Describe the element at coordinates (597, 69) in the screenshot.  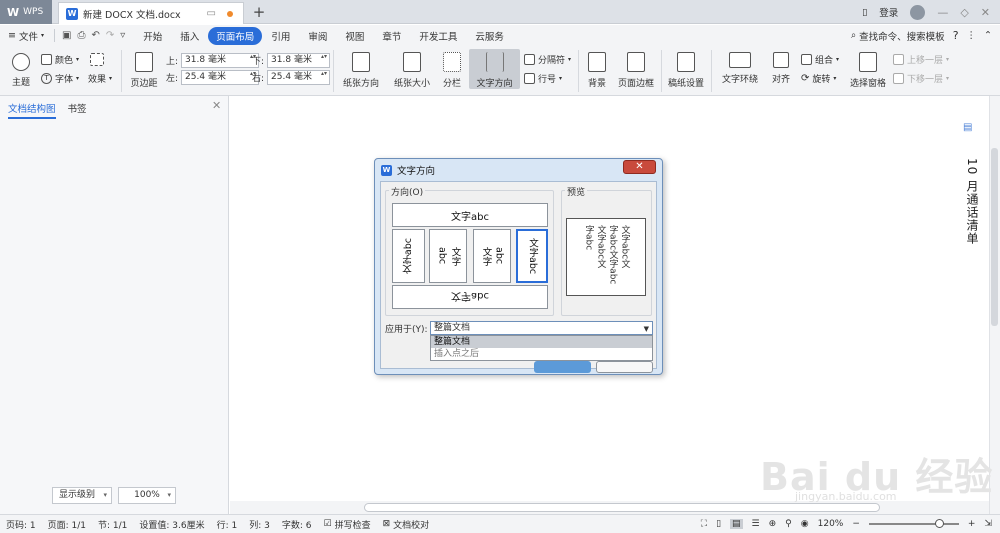
I see `background-button: 背景` at that location.